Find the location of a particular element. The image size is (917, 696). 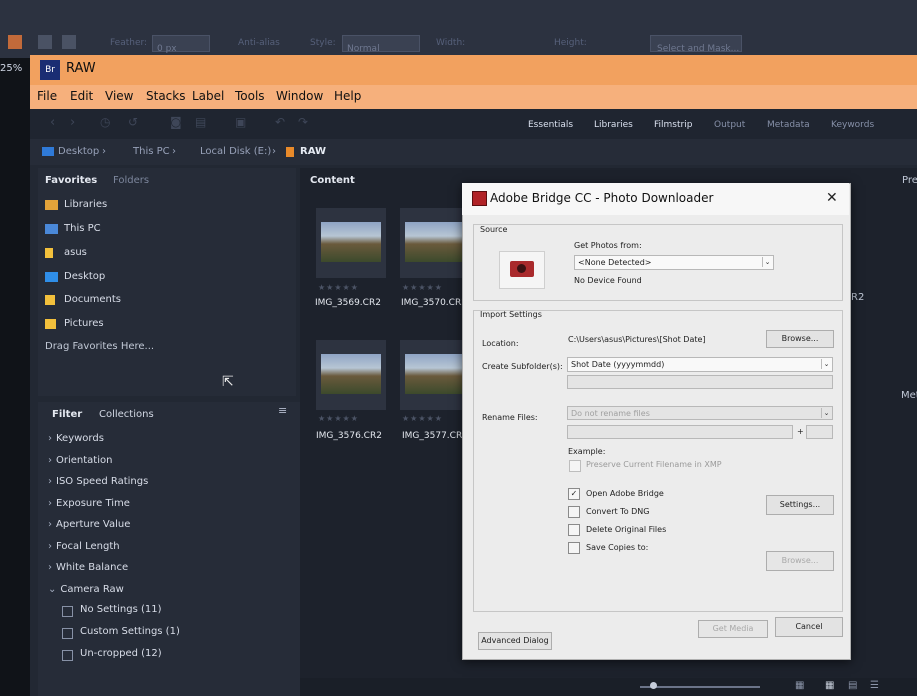

cancel-button: Cancel is located at coordinates (809, 627).